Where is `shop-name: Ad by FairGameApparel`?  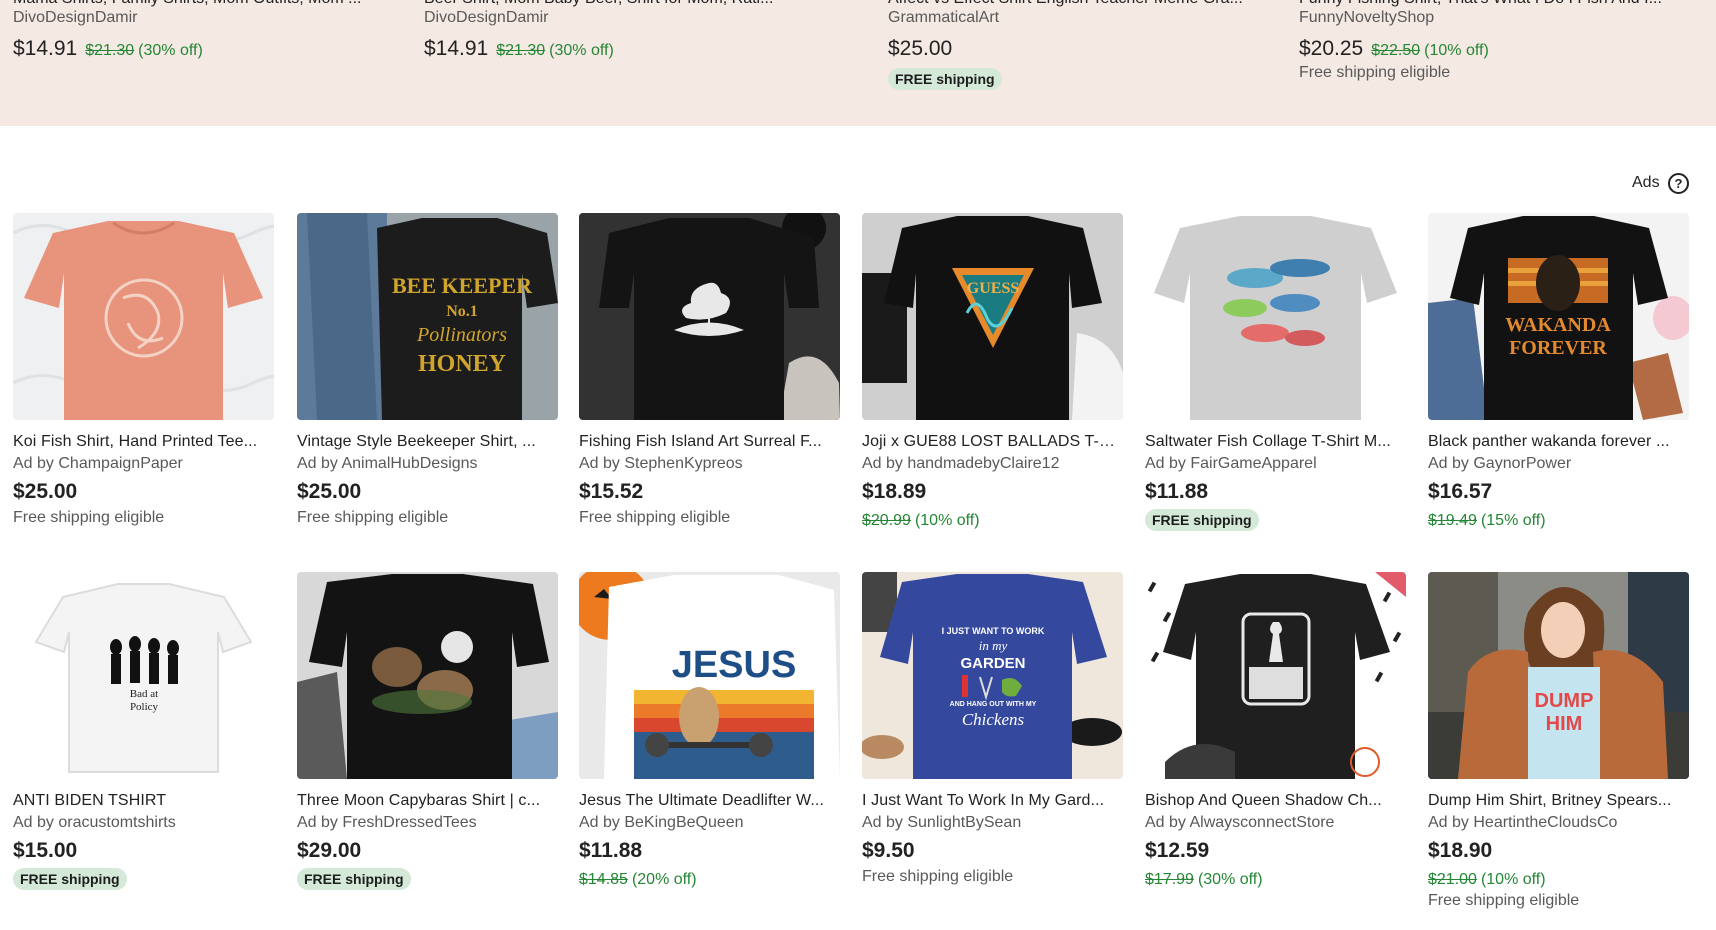 shop-name: Ad by FairGameApparel is located at coordinates (1231, 463).